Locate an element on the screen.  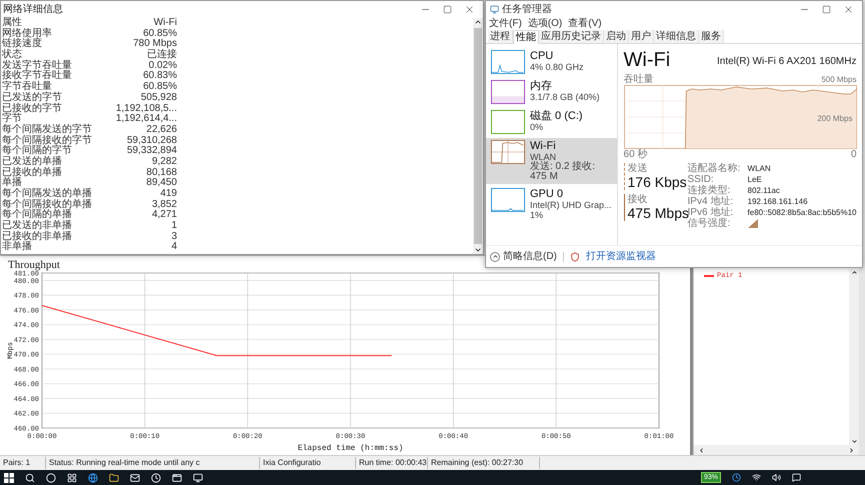
stat-label: 发送 is located at coordinates (638, 168).